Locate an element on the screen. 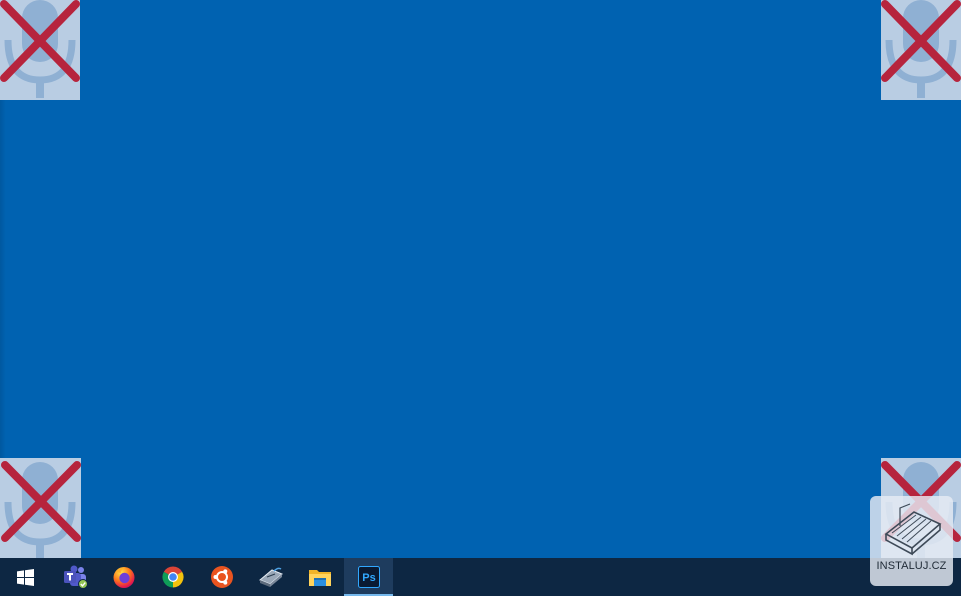  photoshop-icon: Ps is located at coordinates (368, 577).